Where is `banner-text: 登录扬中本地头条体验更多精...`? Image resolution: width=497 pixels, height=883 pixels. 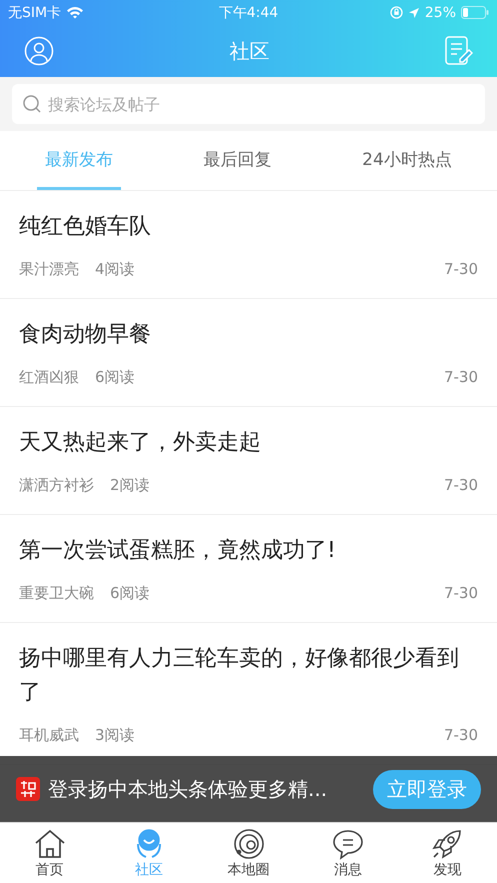 banner-text: 登录扬中本地头条体验更多精... is located at coordinates (188, 789).